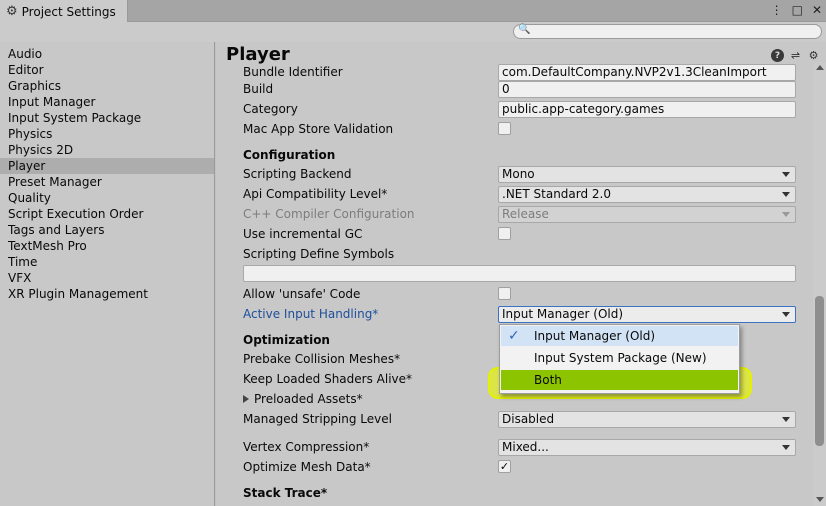 The width and height of the screenshot is (826, 506). What do you see at coordinates (107, 214) in the screenshot?
I see `sidebar-item-script-execution-order: Script Execution Order` at bounding box center [107, 214].